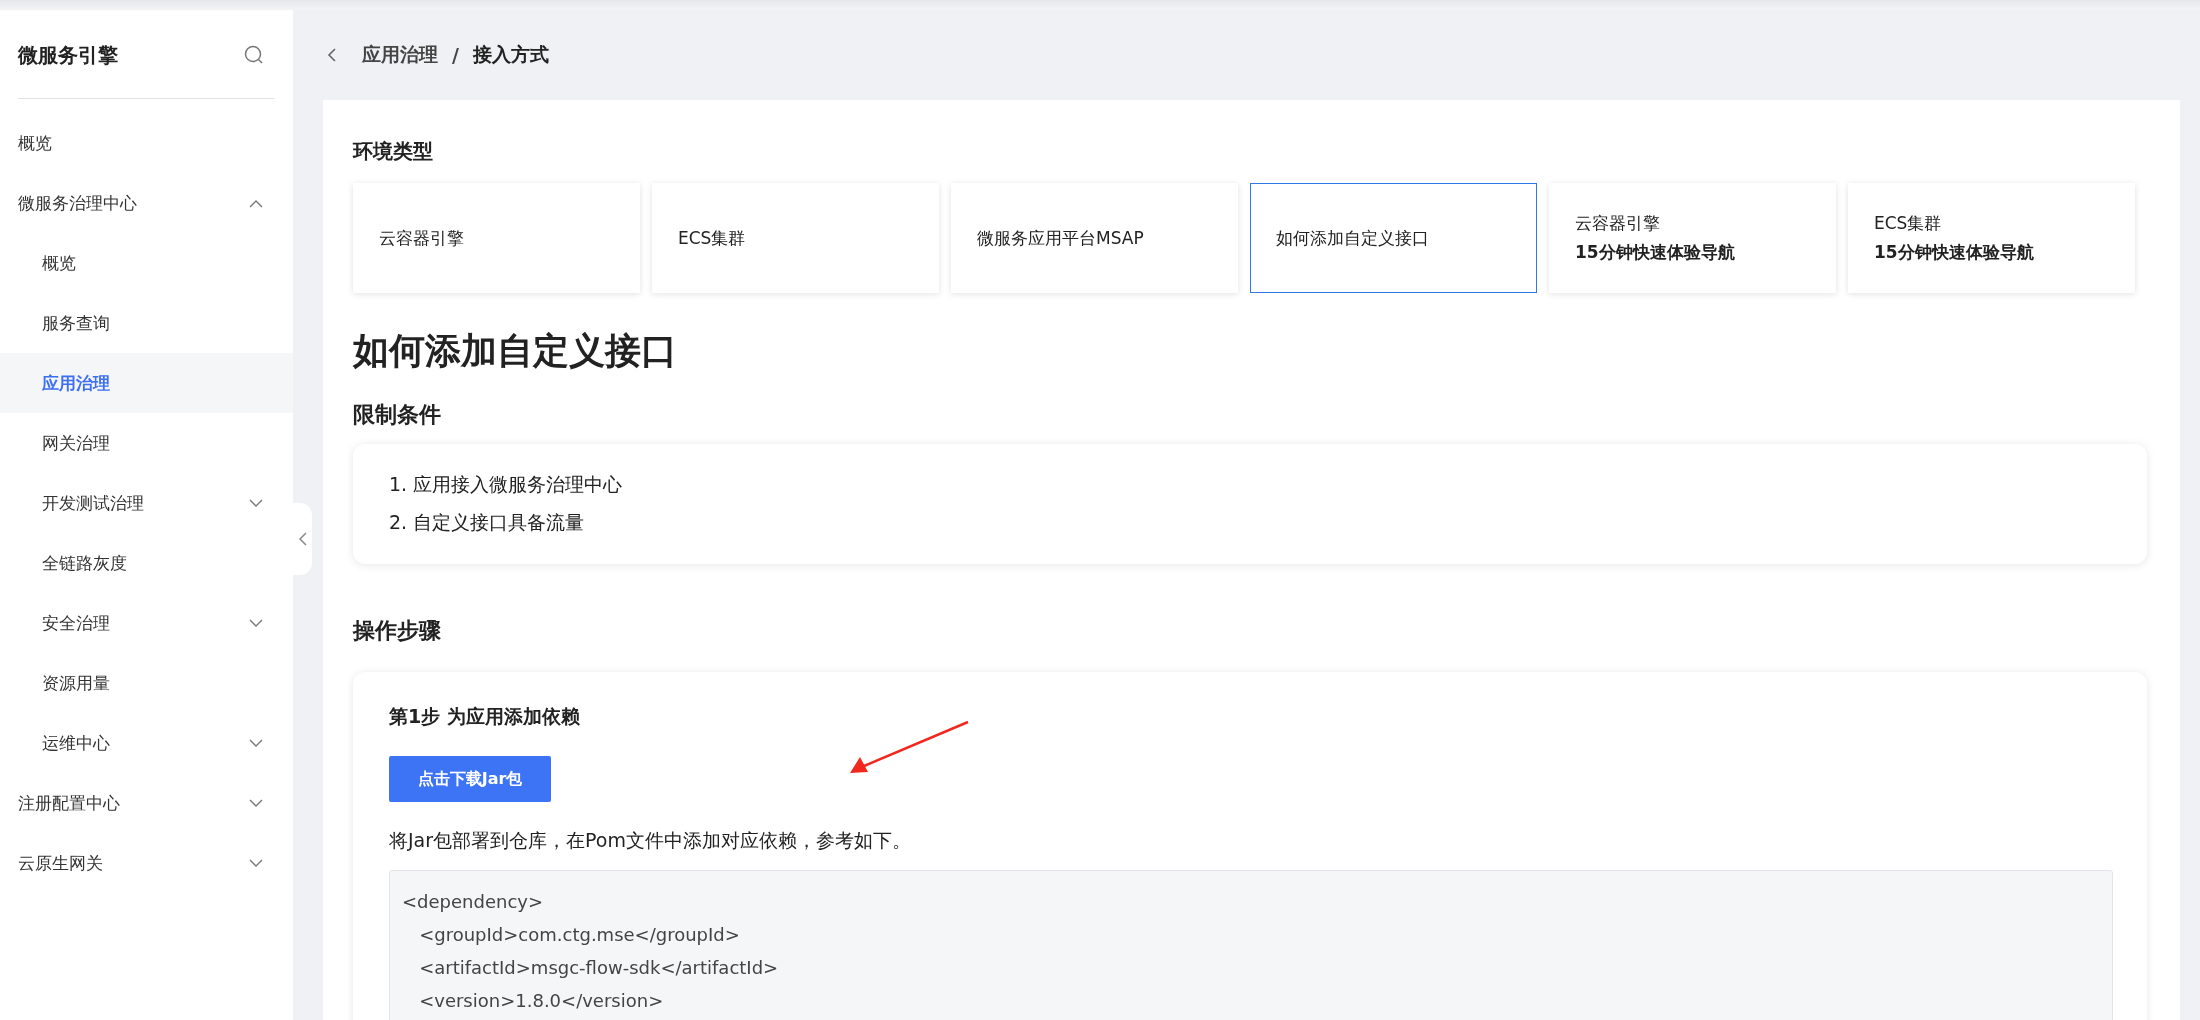 This screenshot has width=2200, height=1020. I want to click on step-title: 第1步 为应用添加依赖, so click(485, 716).